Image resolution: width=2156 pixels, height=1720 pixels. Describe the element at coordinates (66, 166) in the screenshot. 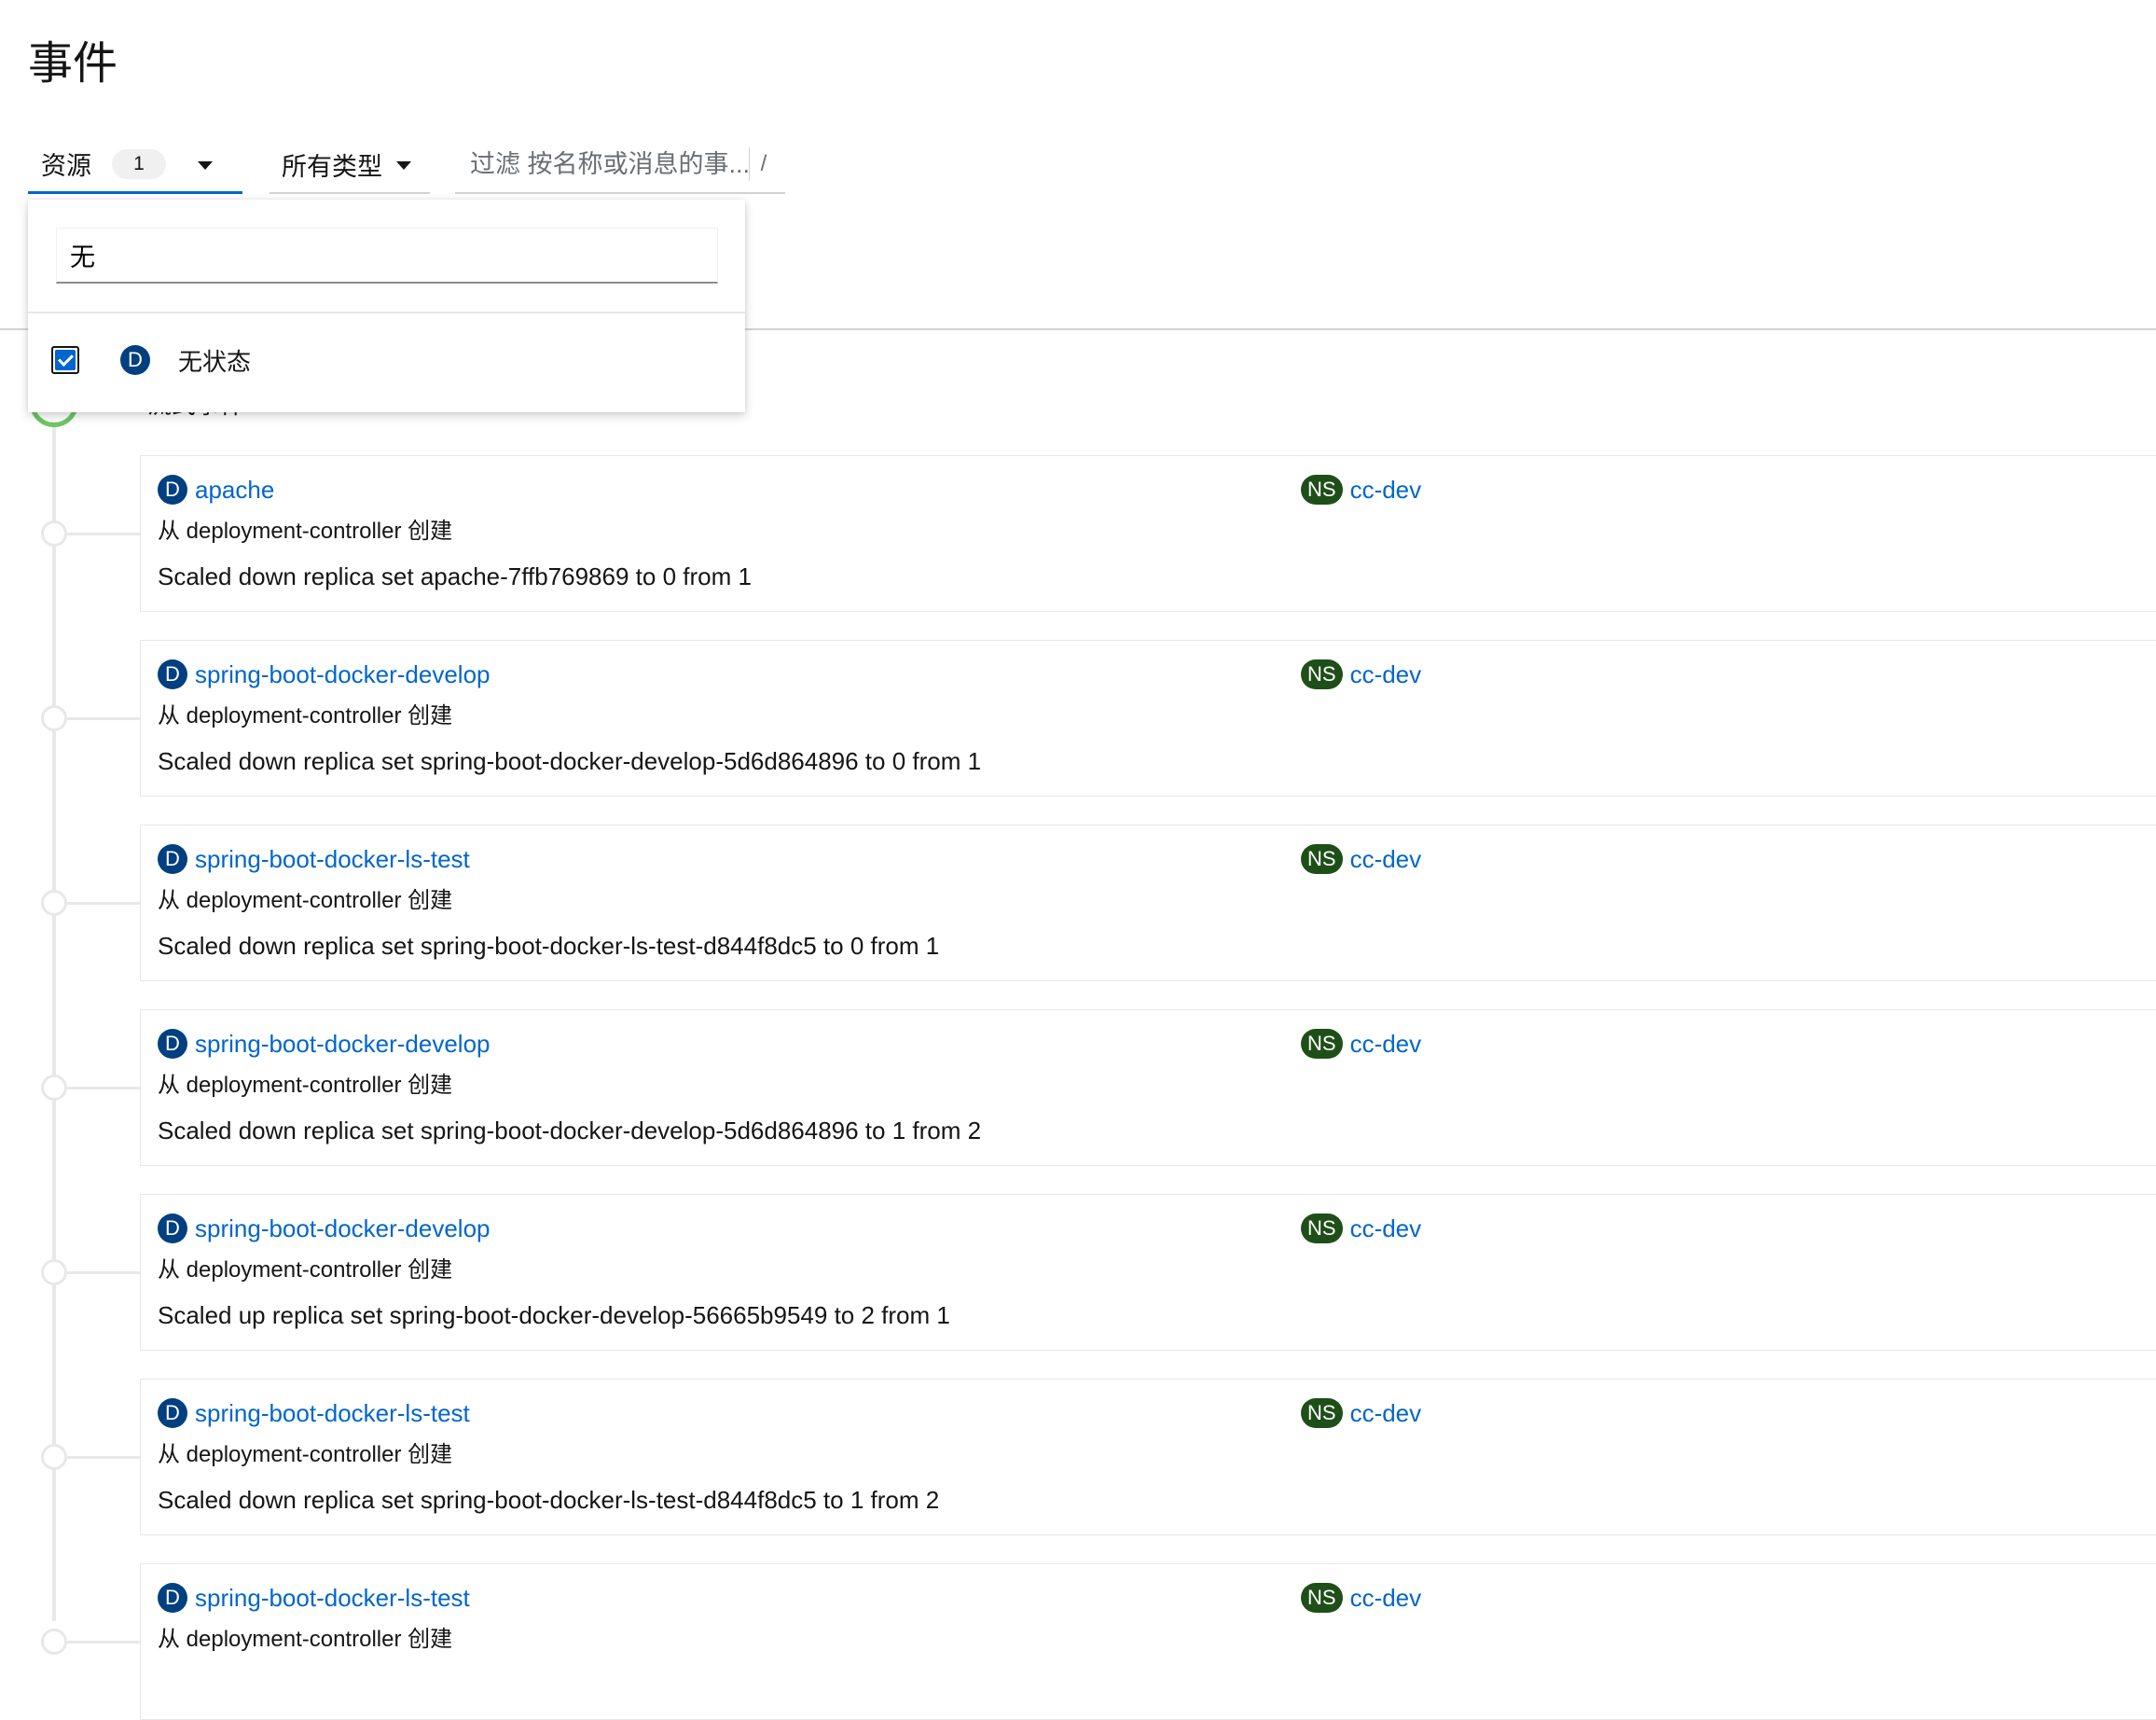

I see `resource-filter-label: 资源` at that location.